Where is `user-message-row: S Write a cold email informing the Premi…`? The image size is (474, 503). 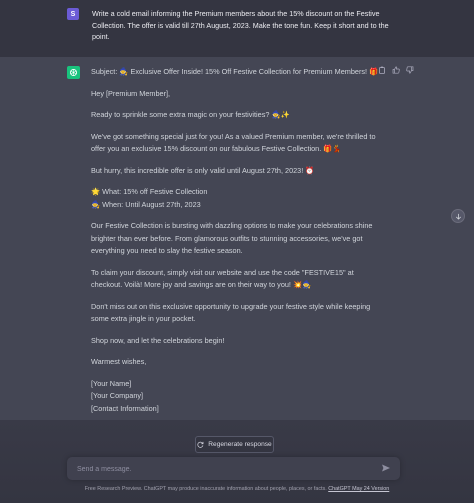
user-message-row: S Write a cold email informing the Premi… is located at coordinates (237, 29).